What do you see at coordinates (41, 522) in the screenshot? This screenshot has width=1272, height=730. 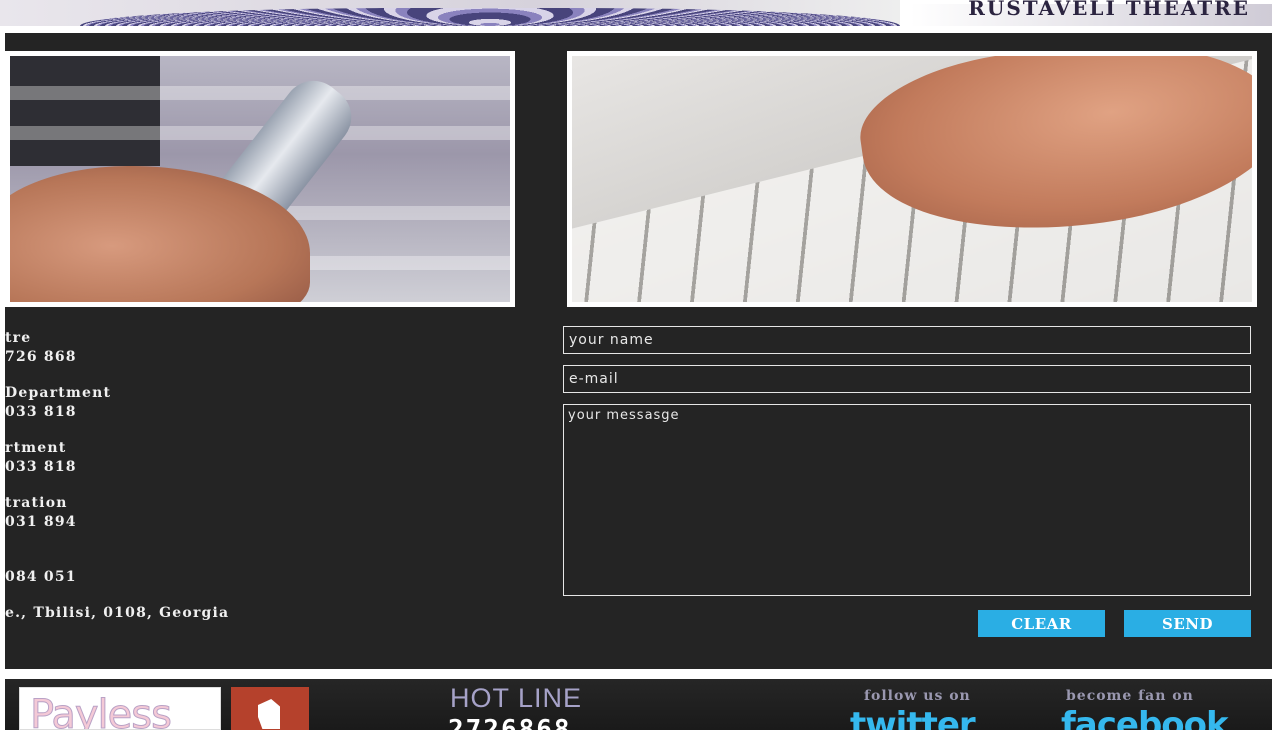 I see `contact-phone: 031 894` at bounding box center [41, 522].